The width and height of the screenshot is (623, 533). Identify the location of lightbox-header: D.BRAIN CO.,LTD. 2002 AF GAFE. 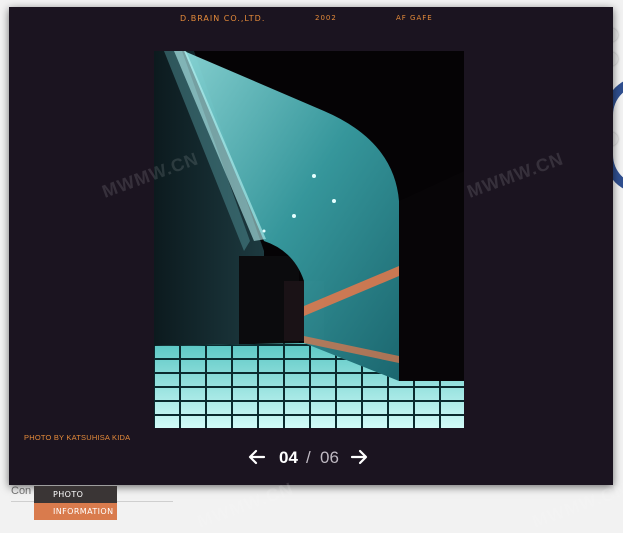
(311, 20).